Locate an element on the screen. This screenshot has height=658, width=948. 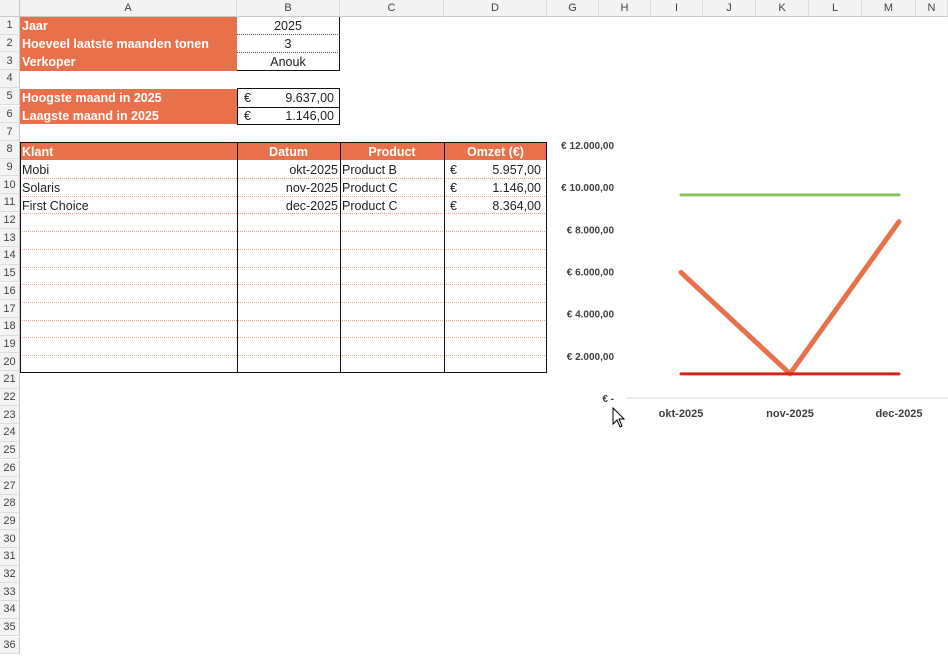
row-header-36: 36 is located at coordinates (10, 645).